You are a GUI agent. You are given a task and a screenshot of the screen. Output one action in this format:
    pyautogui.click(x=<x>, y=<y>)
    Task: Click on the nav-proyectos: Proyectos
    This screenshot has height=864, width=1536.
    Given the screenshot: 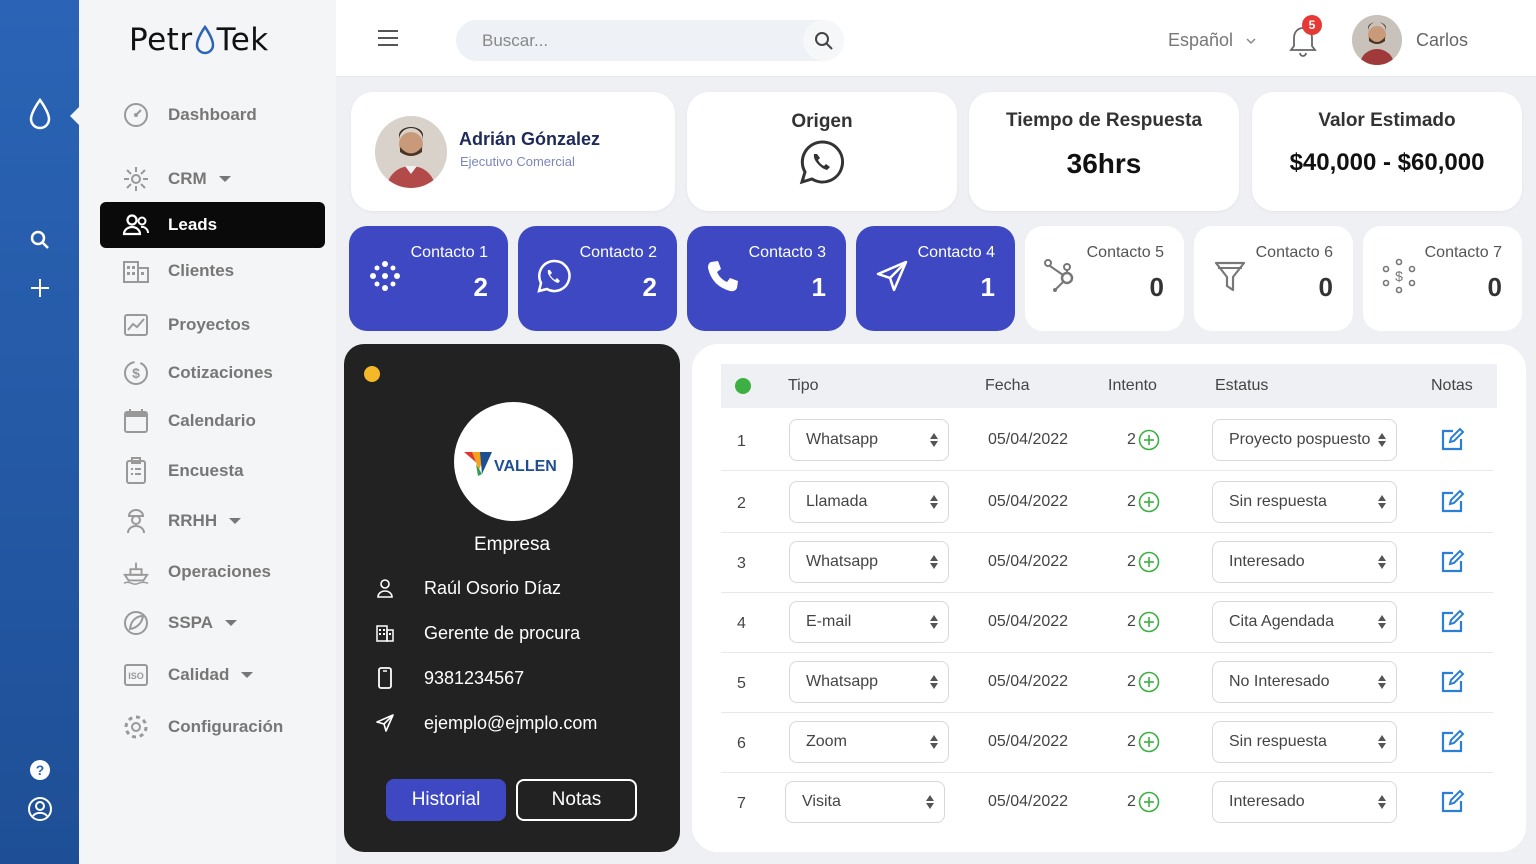 What is the action you would take?
    pyautogui.click(x=212, y=325)
    